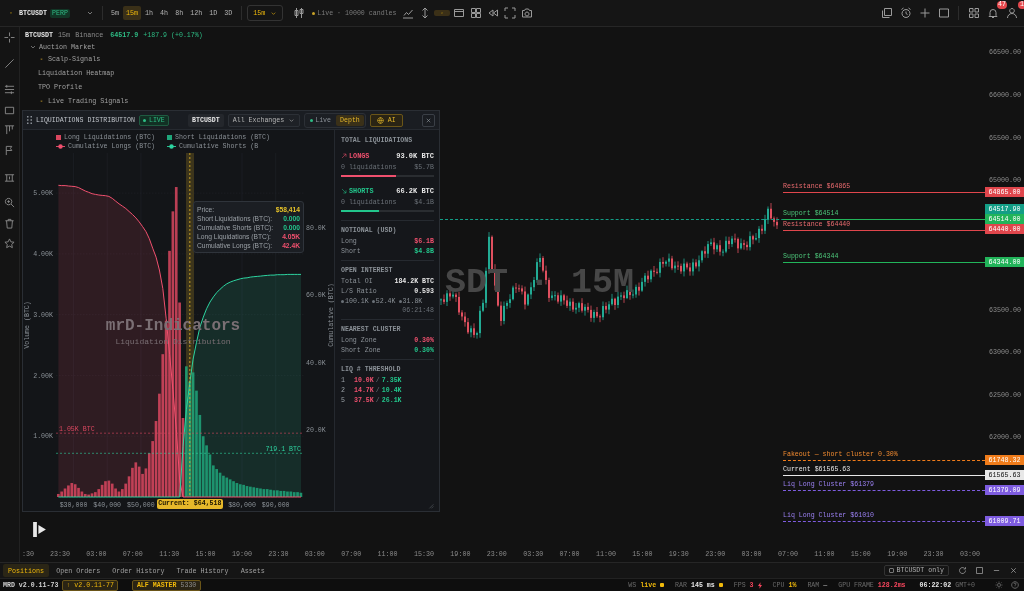 The height and width of the screenshot is (591, 1024). What do you see at coordinates (974, 13) in the screenshot?
I see `grid-icon` at bounding box center [974, 13].